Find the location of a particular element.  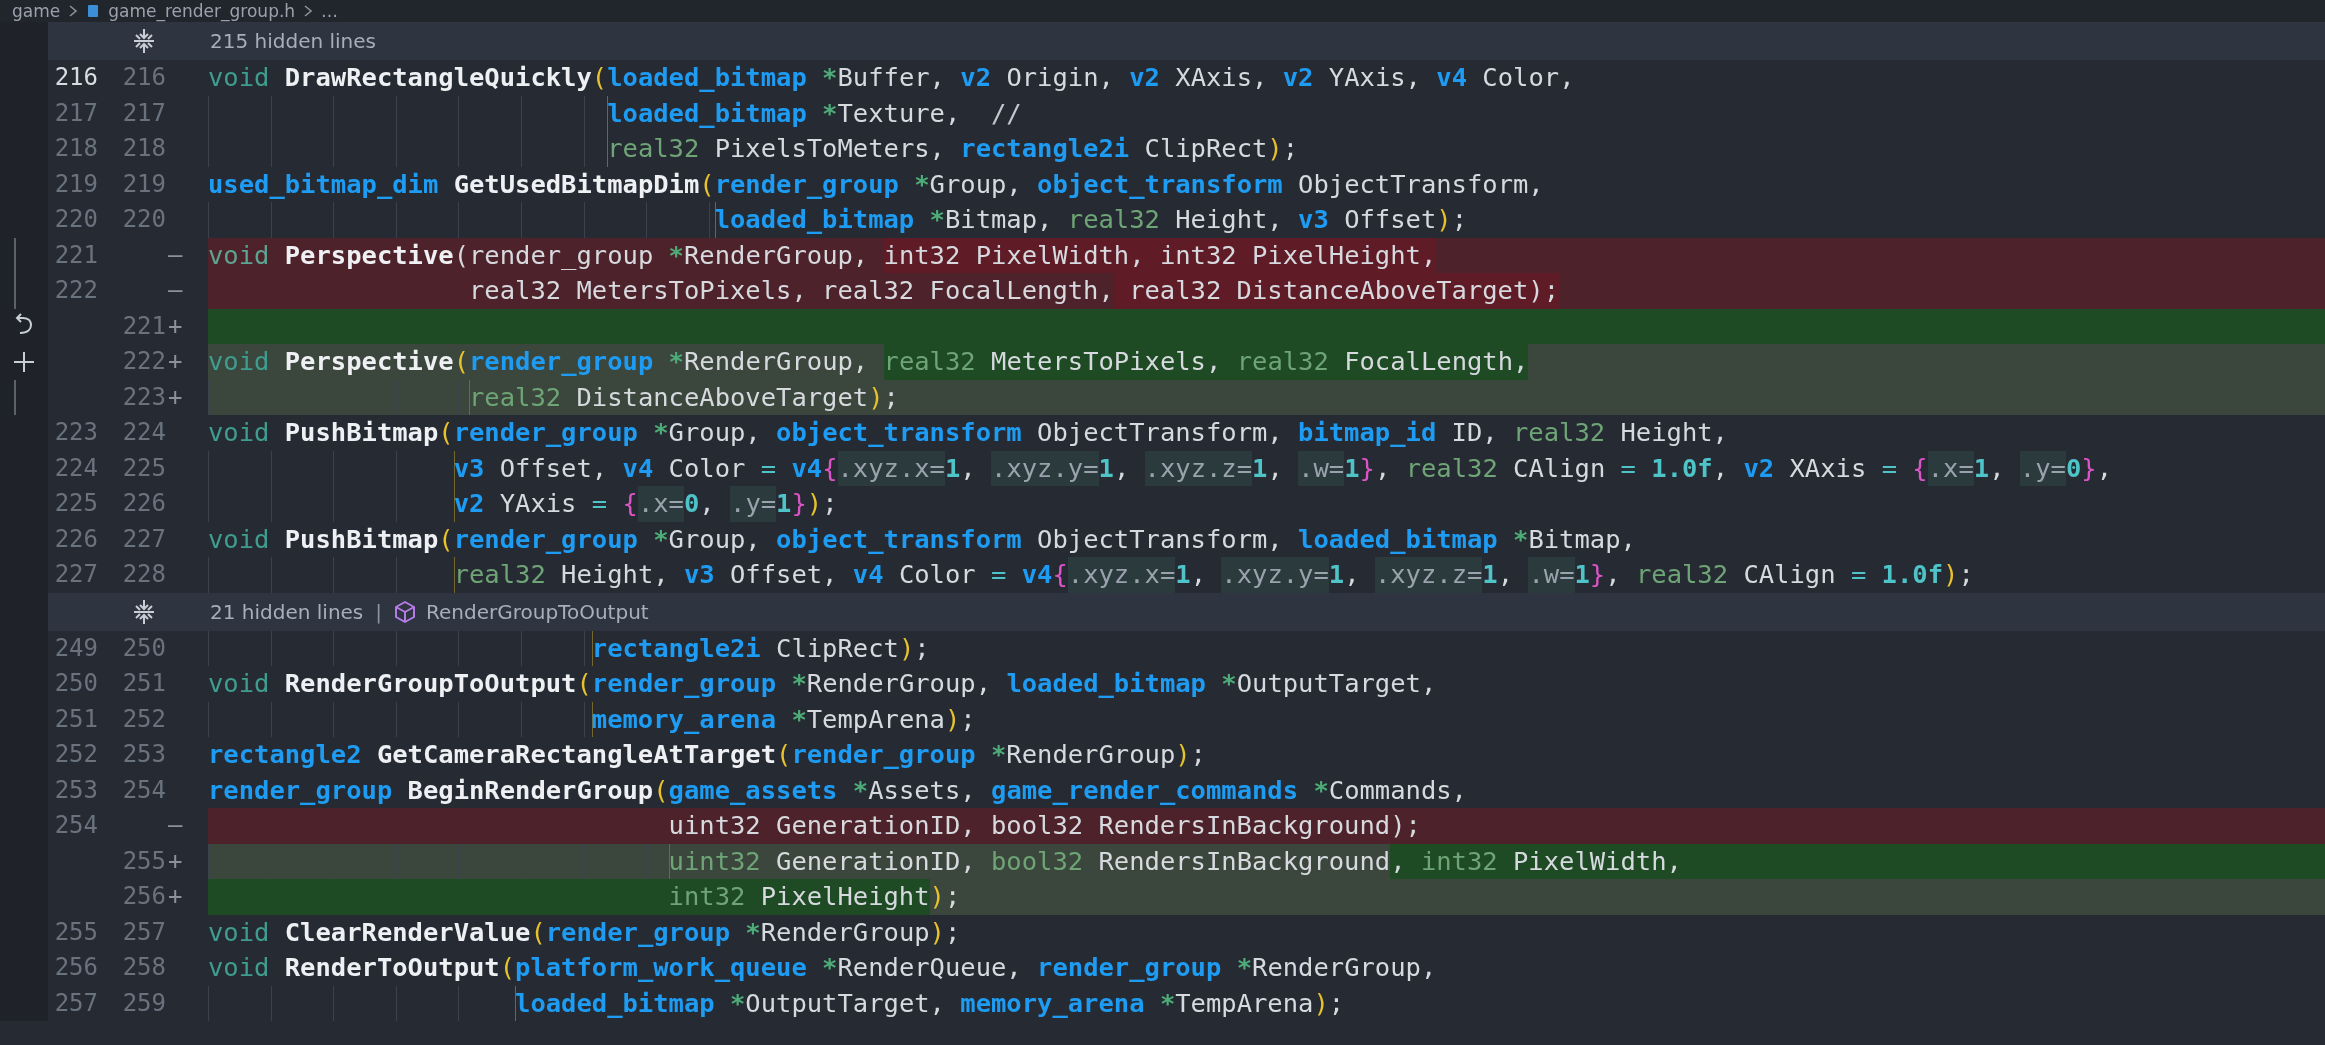

code-line: void DrawRectangleQuickly(loaded_bitmap *Buffer, v2 Origin, v2 XAxis, v2 YAxis, v4 Color, is located at coordinates (892, 77).